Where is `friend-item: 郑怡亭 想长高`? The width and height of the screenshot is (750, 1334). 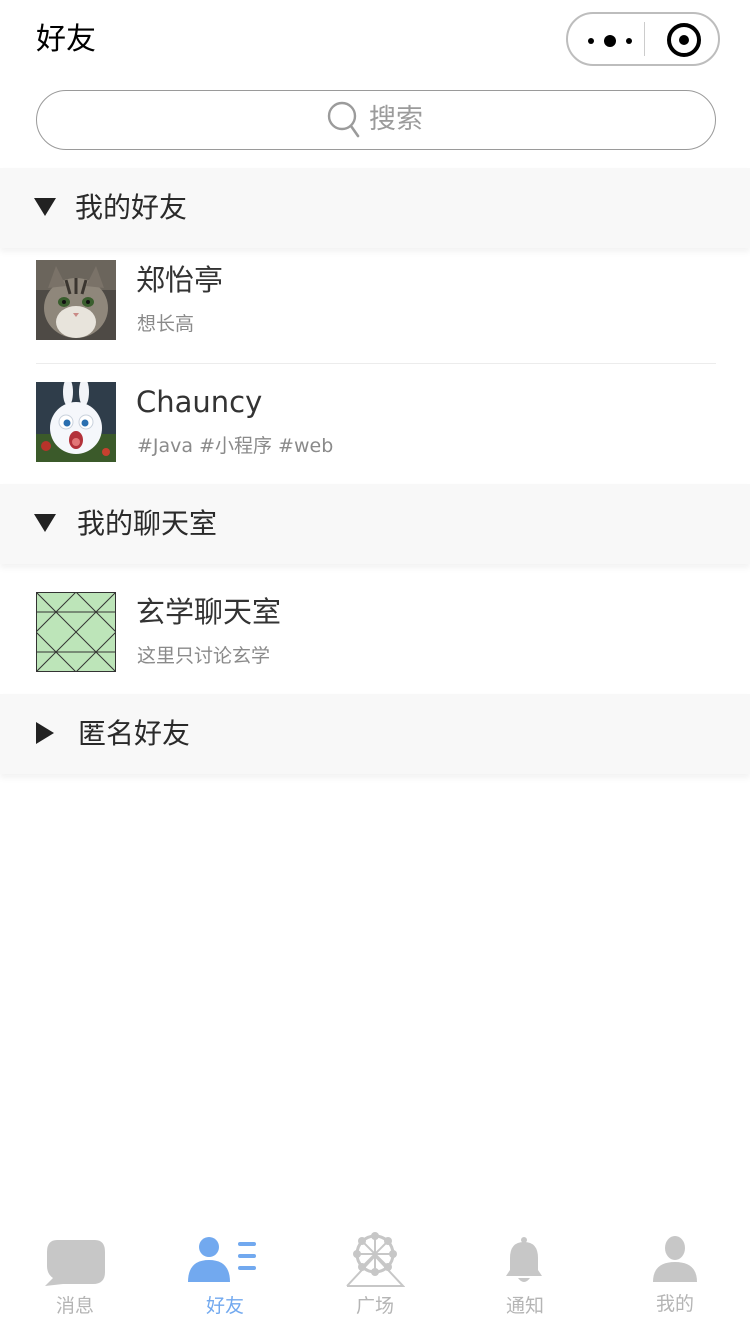
friend-item: 郑怡亭 想长高 is located at coordinates (375, 303).